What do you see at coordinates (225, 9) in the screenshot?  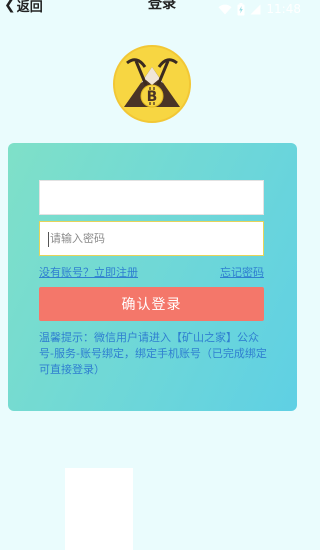 I see `wifi-icon` at bounding box center [225, 9].